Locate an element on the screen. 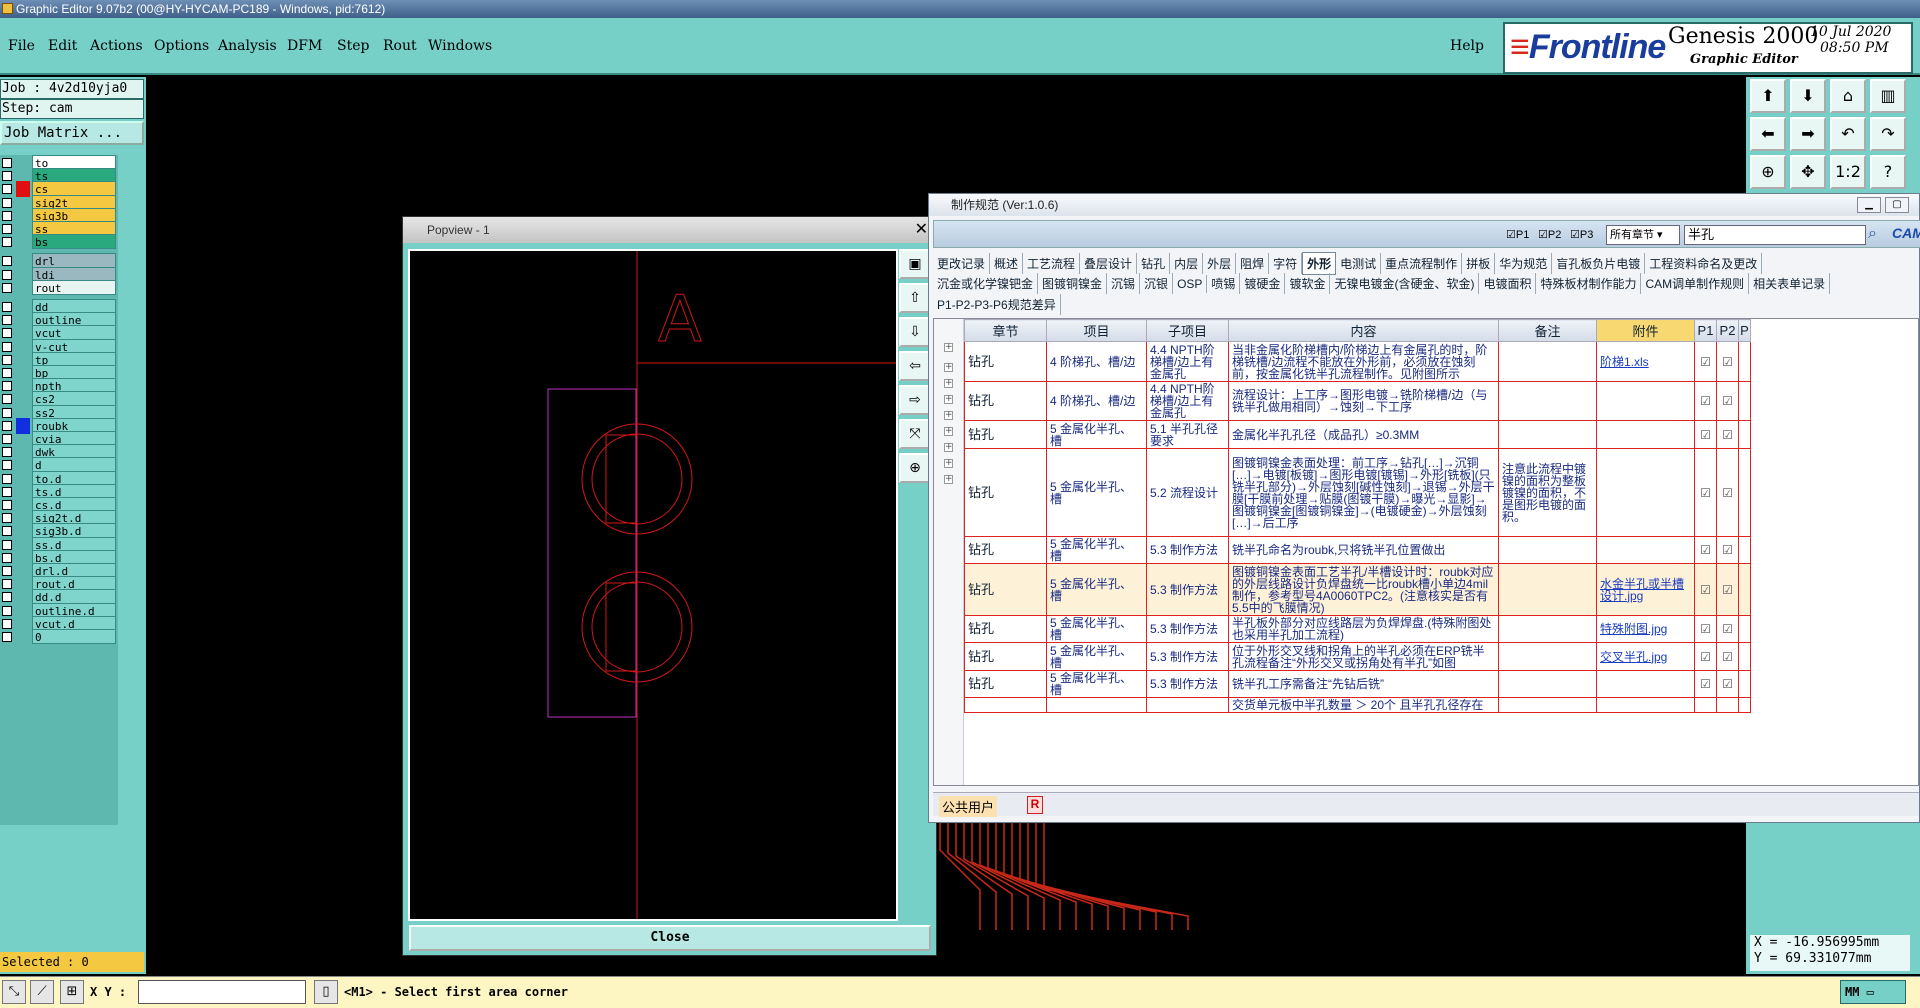  spec-tab: 外层 is located at coordinates (1220, 263).